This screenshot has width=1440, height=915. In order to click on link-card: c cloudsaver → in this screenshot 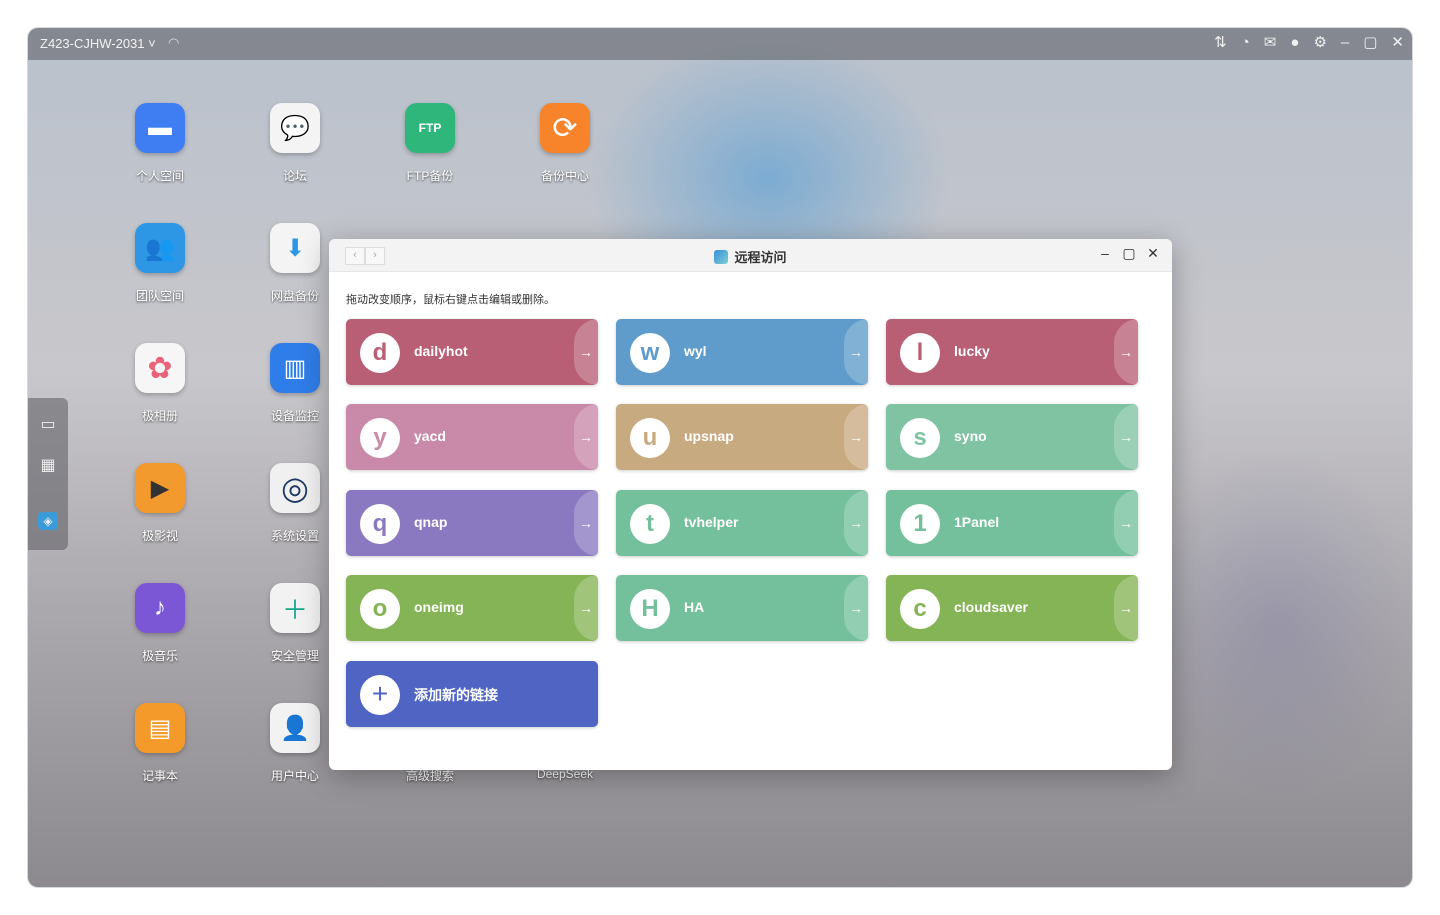, I will do `click(1012, 608)`.